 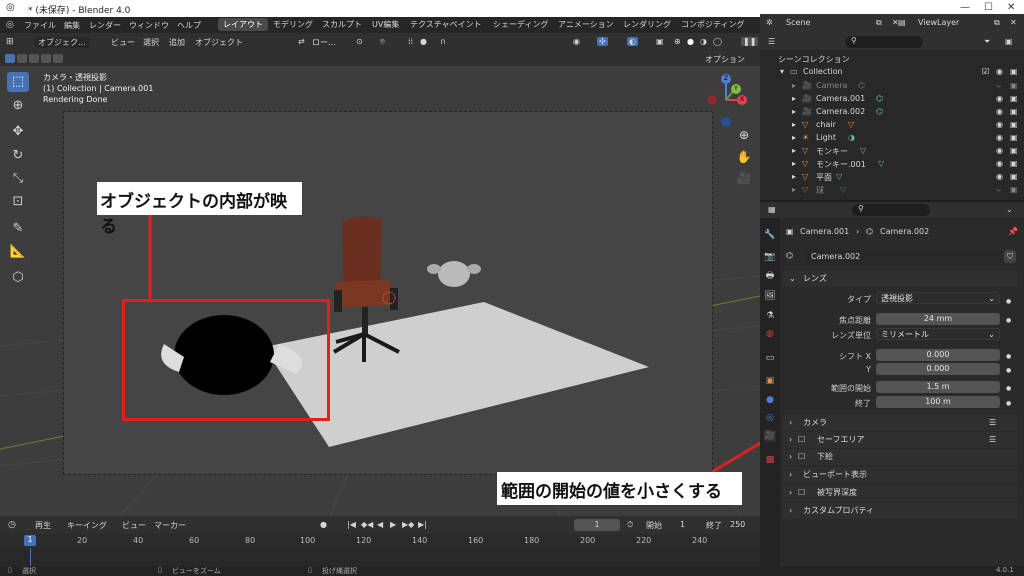 I want to click on checkbox-icon: ☑, so click(x=985, y=71).